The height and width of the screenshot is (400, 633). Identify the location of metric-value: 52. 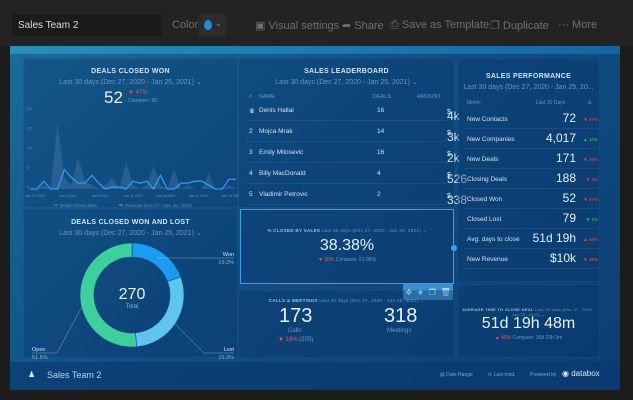
(569, 198).